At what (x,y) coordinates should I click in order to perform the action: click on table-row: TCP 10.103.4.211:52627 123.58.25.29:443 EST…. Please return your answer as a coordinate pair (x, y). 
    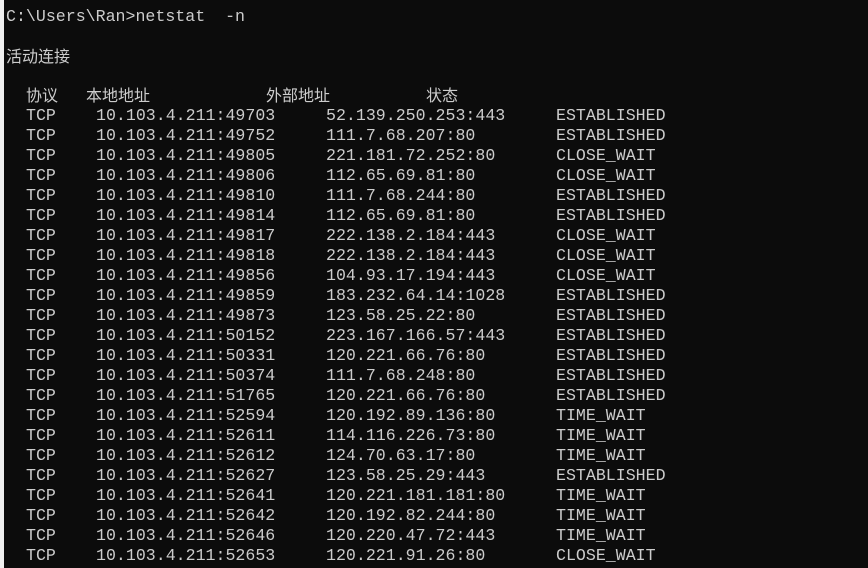
    Looking at the image, I should click on (434, 476).